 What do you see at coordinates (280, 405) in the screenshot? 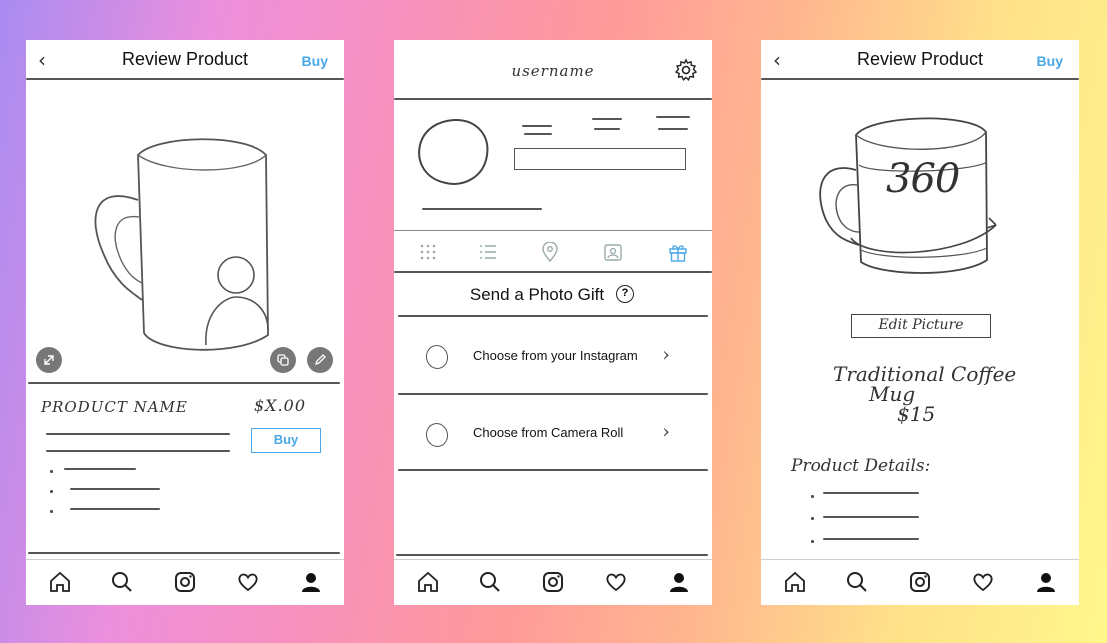
I see `product-price: $X.00` at bounding box center [280, 405].